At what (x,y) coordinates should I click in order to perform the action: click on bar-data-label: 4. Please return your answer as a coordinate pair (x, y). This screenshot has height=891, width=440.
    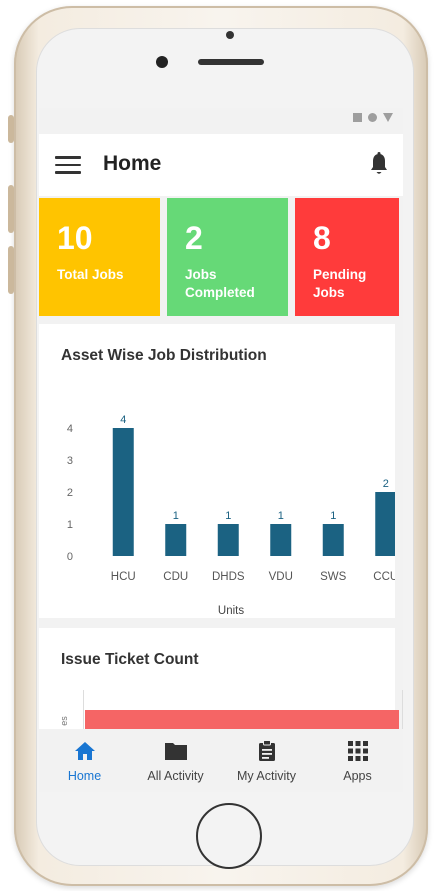
    Looking at the image, I should click on (123, 420).